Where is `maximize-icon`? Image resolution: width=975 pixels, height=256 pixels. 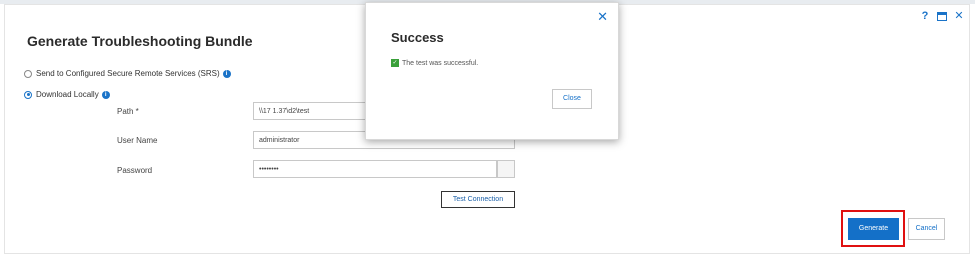
maximize-icon is located at coordinates (942, 16).